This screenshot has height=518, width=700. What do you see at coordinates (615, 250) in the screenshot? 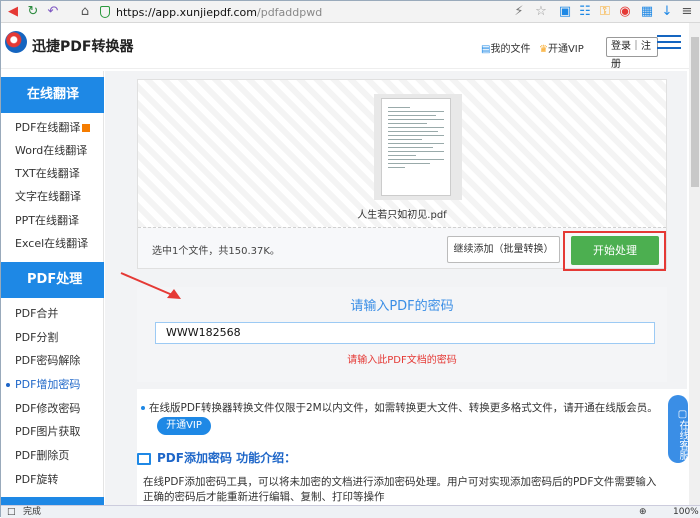
I see `start-process-button: 开始处理` at bounding box center [615, 250].